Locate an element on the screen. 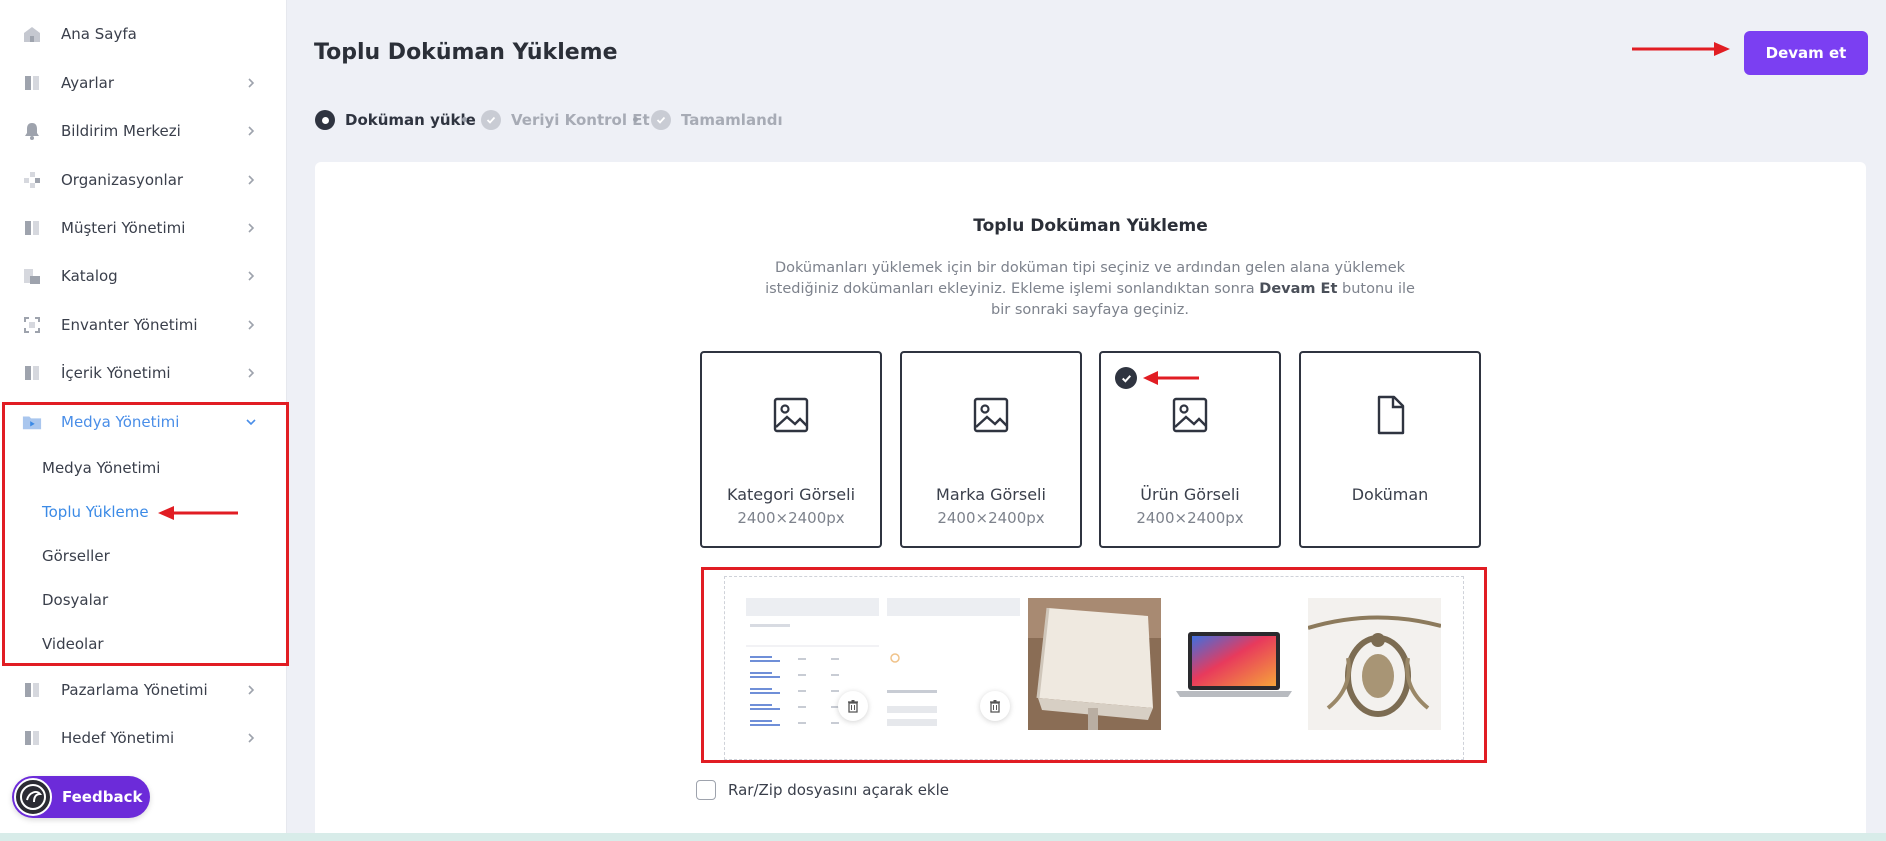  catalog-icon is located at coordinates (32, 276).